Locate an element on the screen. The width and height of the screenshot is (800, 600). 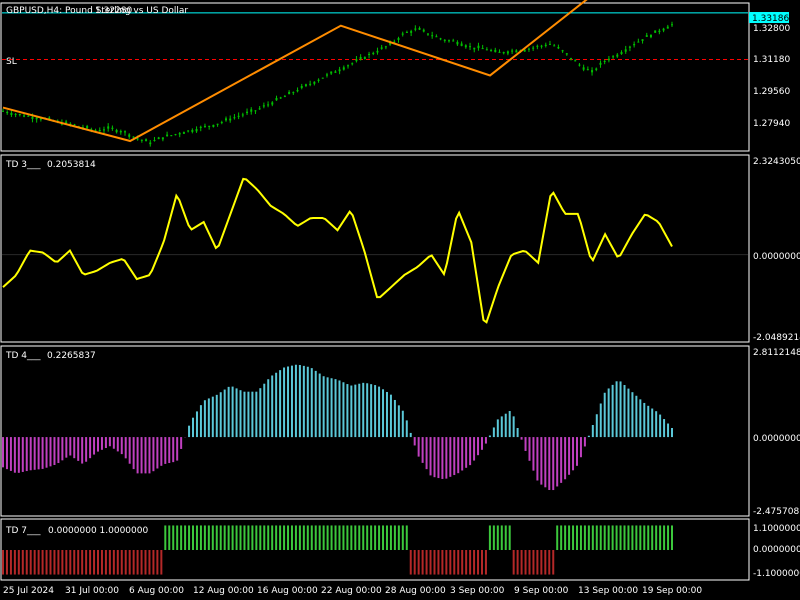
td7-ylabel-0: 1.1000000 is located at coordinates (776, 529).